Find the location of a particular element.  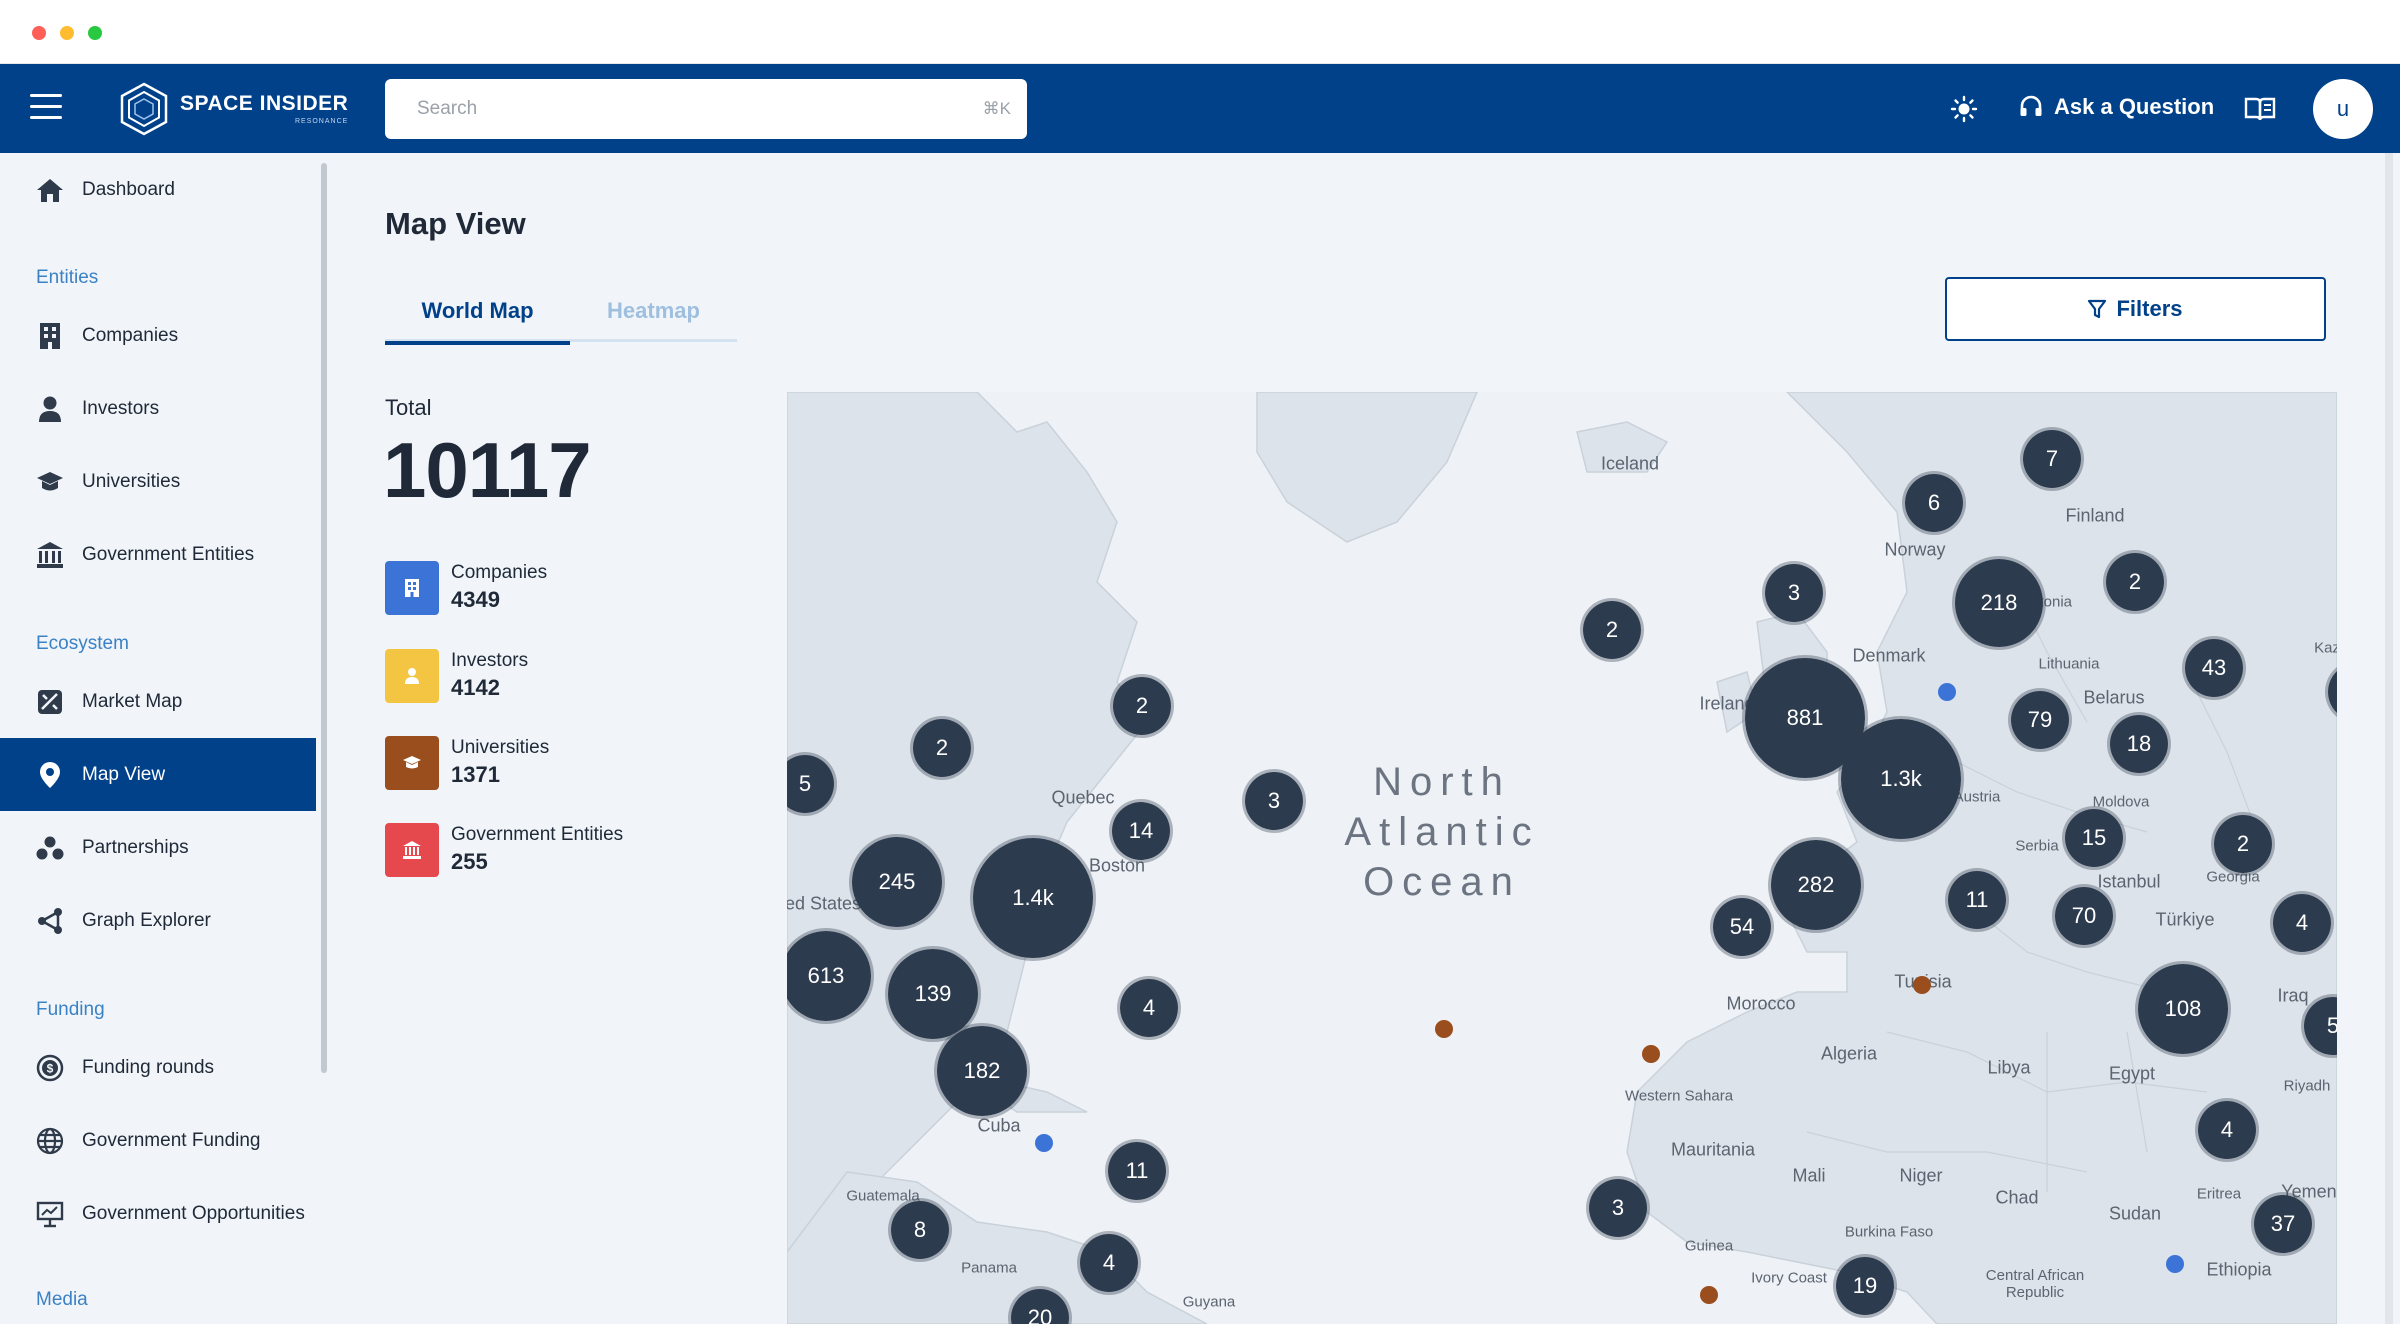

ask-question-button: Ask a Question is located at coordinates (2116, 107).